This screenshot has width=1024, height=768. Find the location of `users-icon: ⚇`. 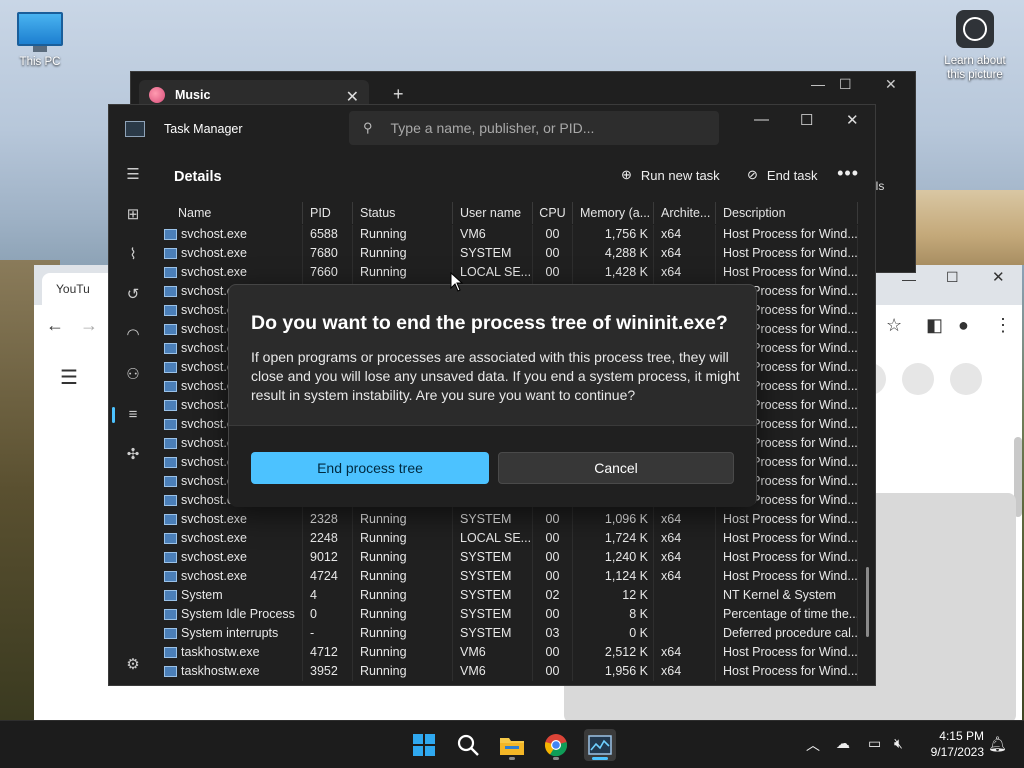

users-icon: ⚇ is located at coordinates (133, 375).